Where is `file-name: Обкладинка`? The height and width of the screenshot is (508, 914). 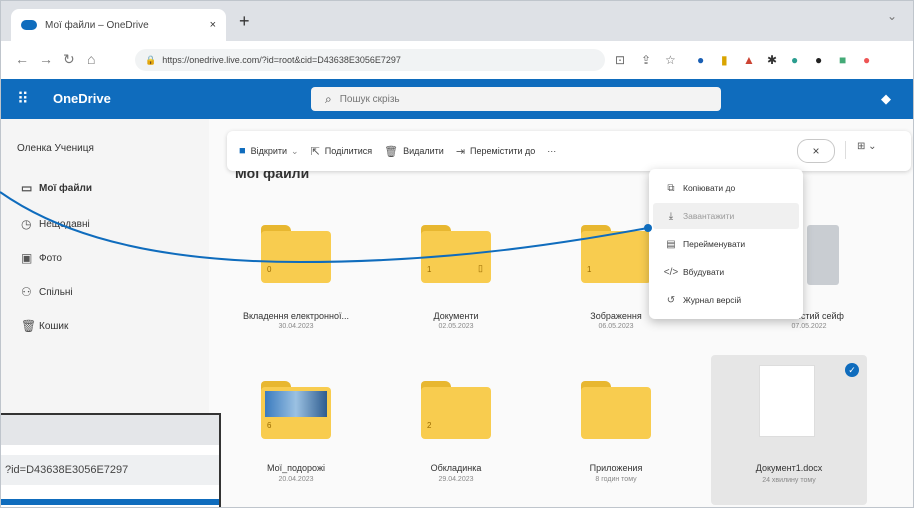 file-name: Обкладинка is located at coordinates (456, 468).